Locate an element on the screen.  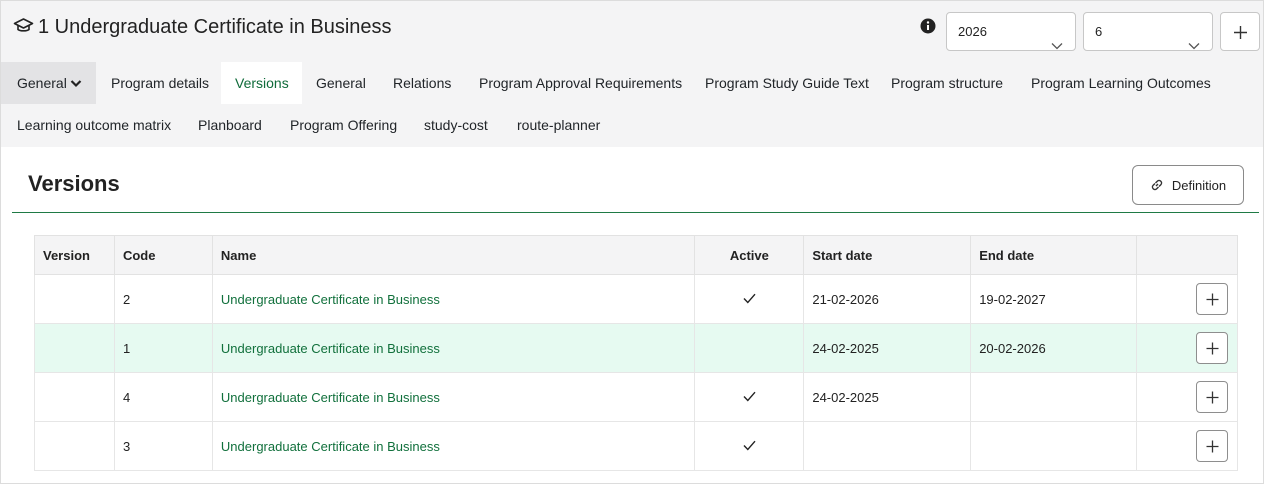
cell-code: 1 is located at coordinates (163, 348).